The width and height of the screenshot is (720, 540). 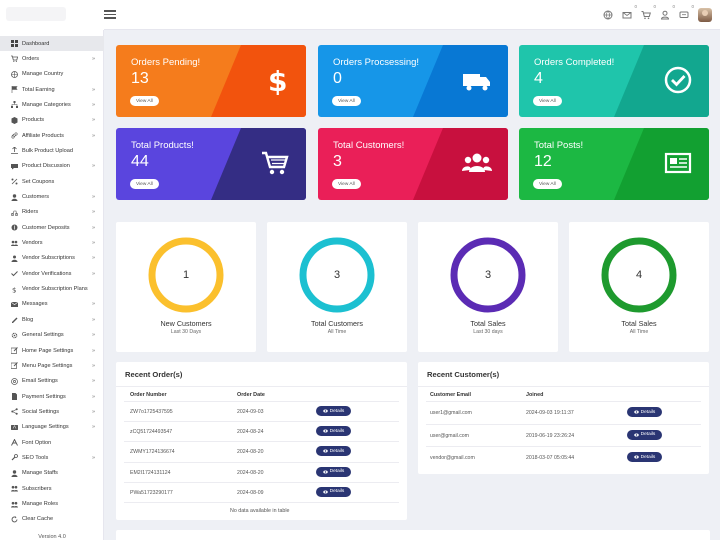 What do you see at coordinates (608, 15) in the screenshot?
I see `globe-icon` at bounding box center [608, 15].